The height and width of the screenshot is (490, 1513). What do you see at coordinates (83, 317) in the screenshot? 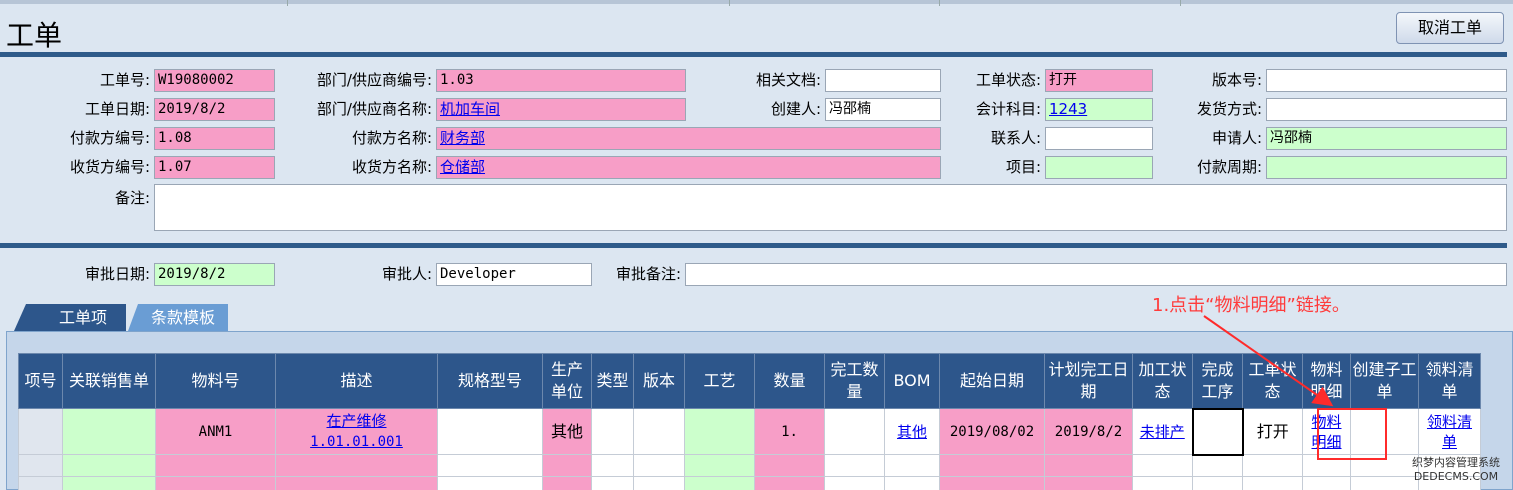
I see `tab-order-items: 工单项` at bounding box center [83, 317].